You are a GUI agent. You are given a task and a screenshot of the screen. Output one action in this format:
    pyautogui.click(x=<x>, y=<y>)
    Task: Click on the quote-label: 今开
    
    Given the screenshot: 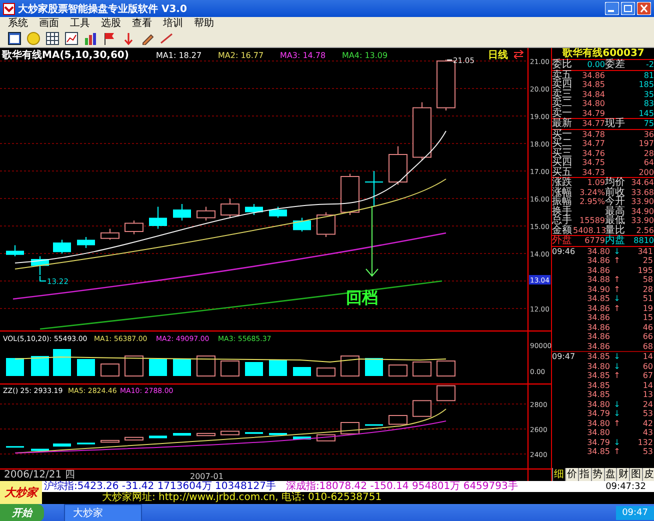 What is the action you would take?
    pyautogui.click(x=615, y=201)
    